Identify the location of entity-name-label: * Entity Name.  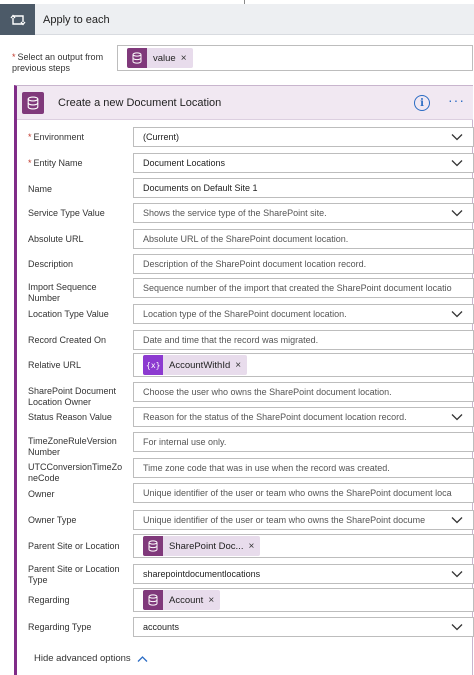
(55, 163).